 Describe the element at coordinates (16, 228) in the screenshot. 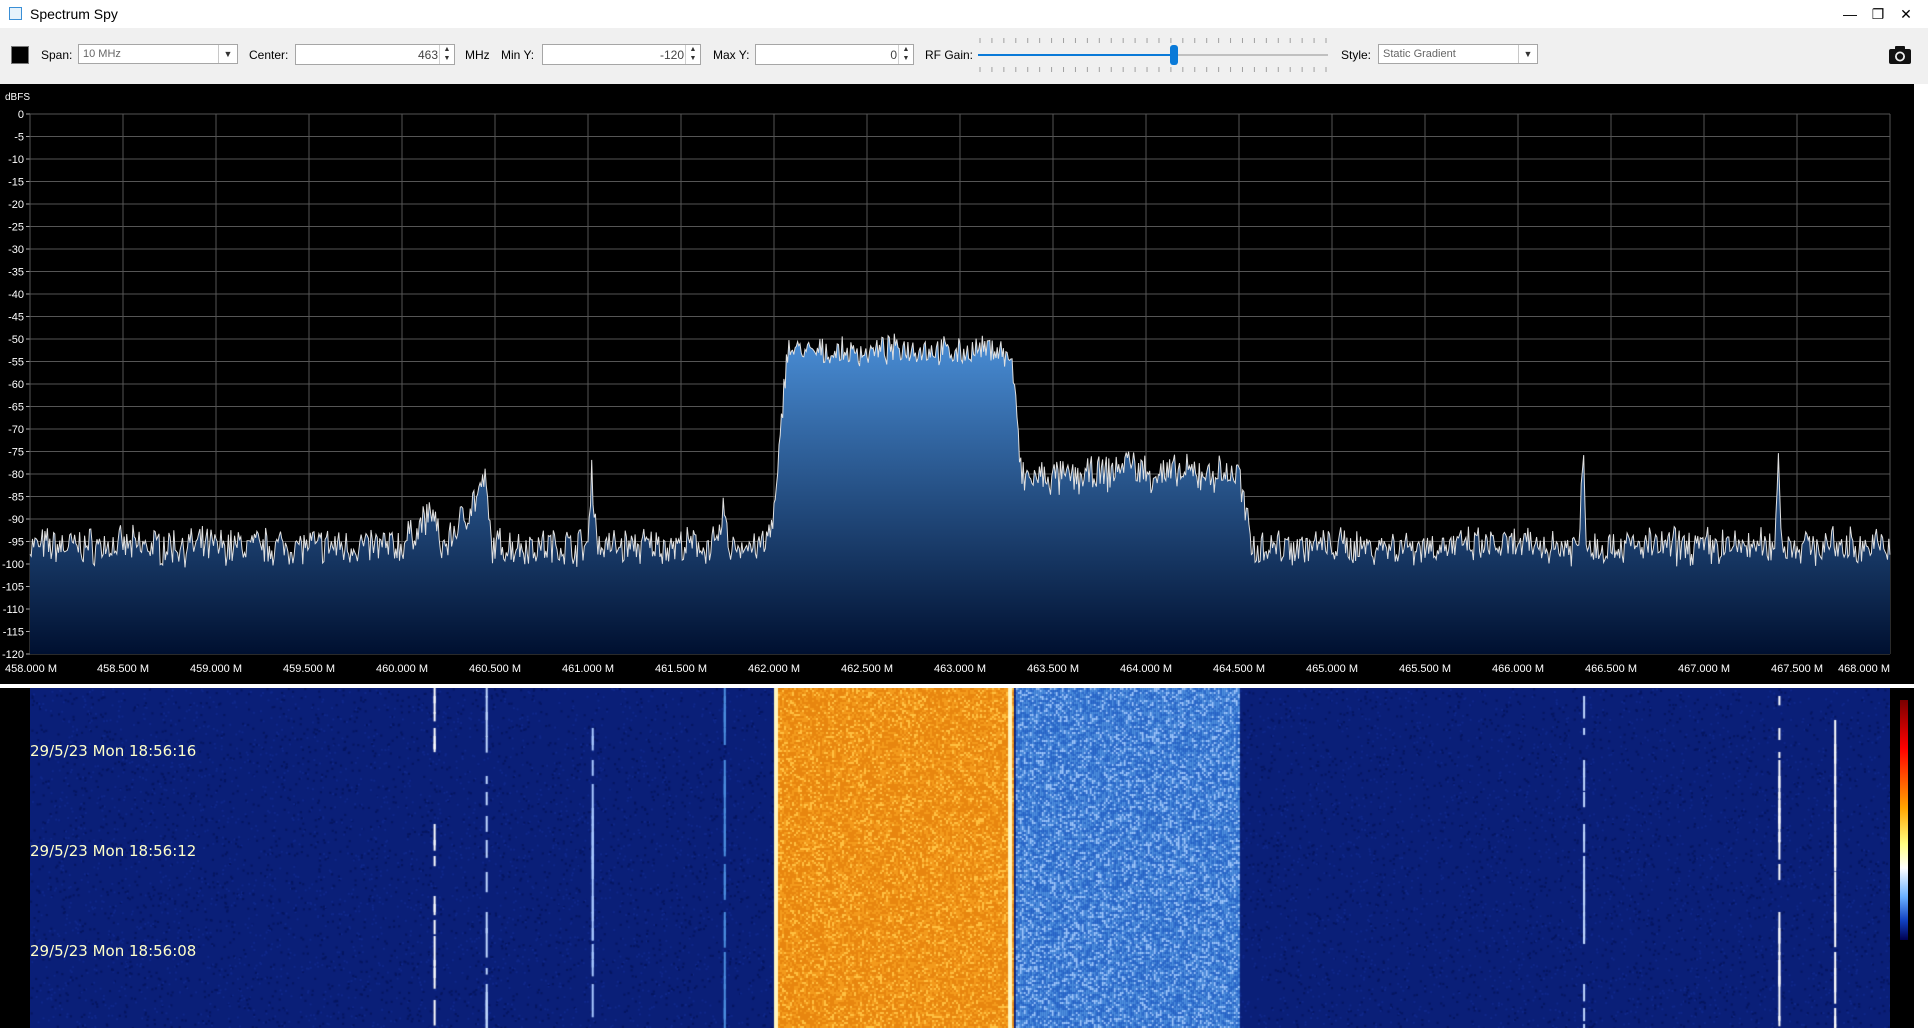

I see `y-tick-label: -25` at that location.